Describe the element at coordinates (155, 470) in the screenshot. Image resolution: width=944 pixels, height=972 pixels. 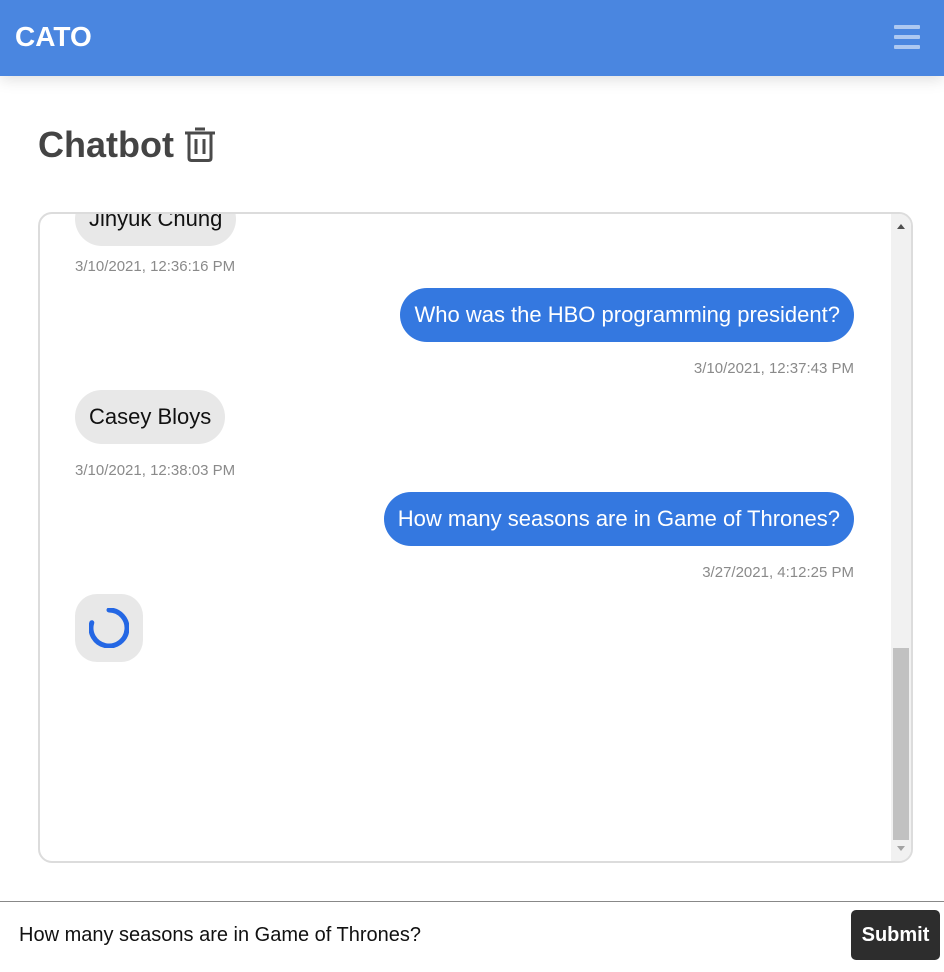
I see `message-timestamp: 3/10/2021, 12:38:03 PM` at that location.